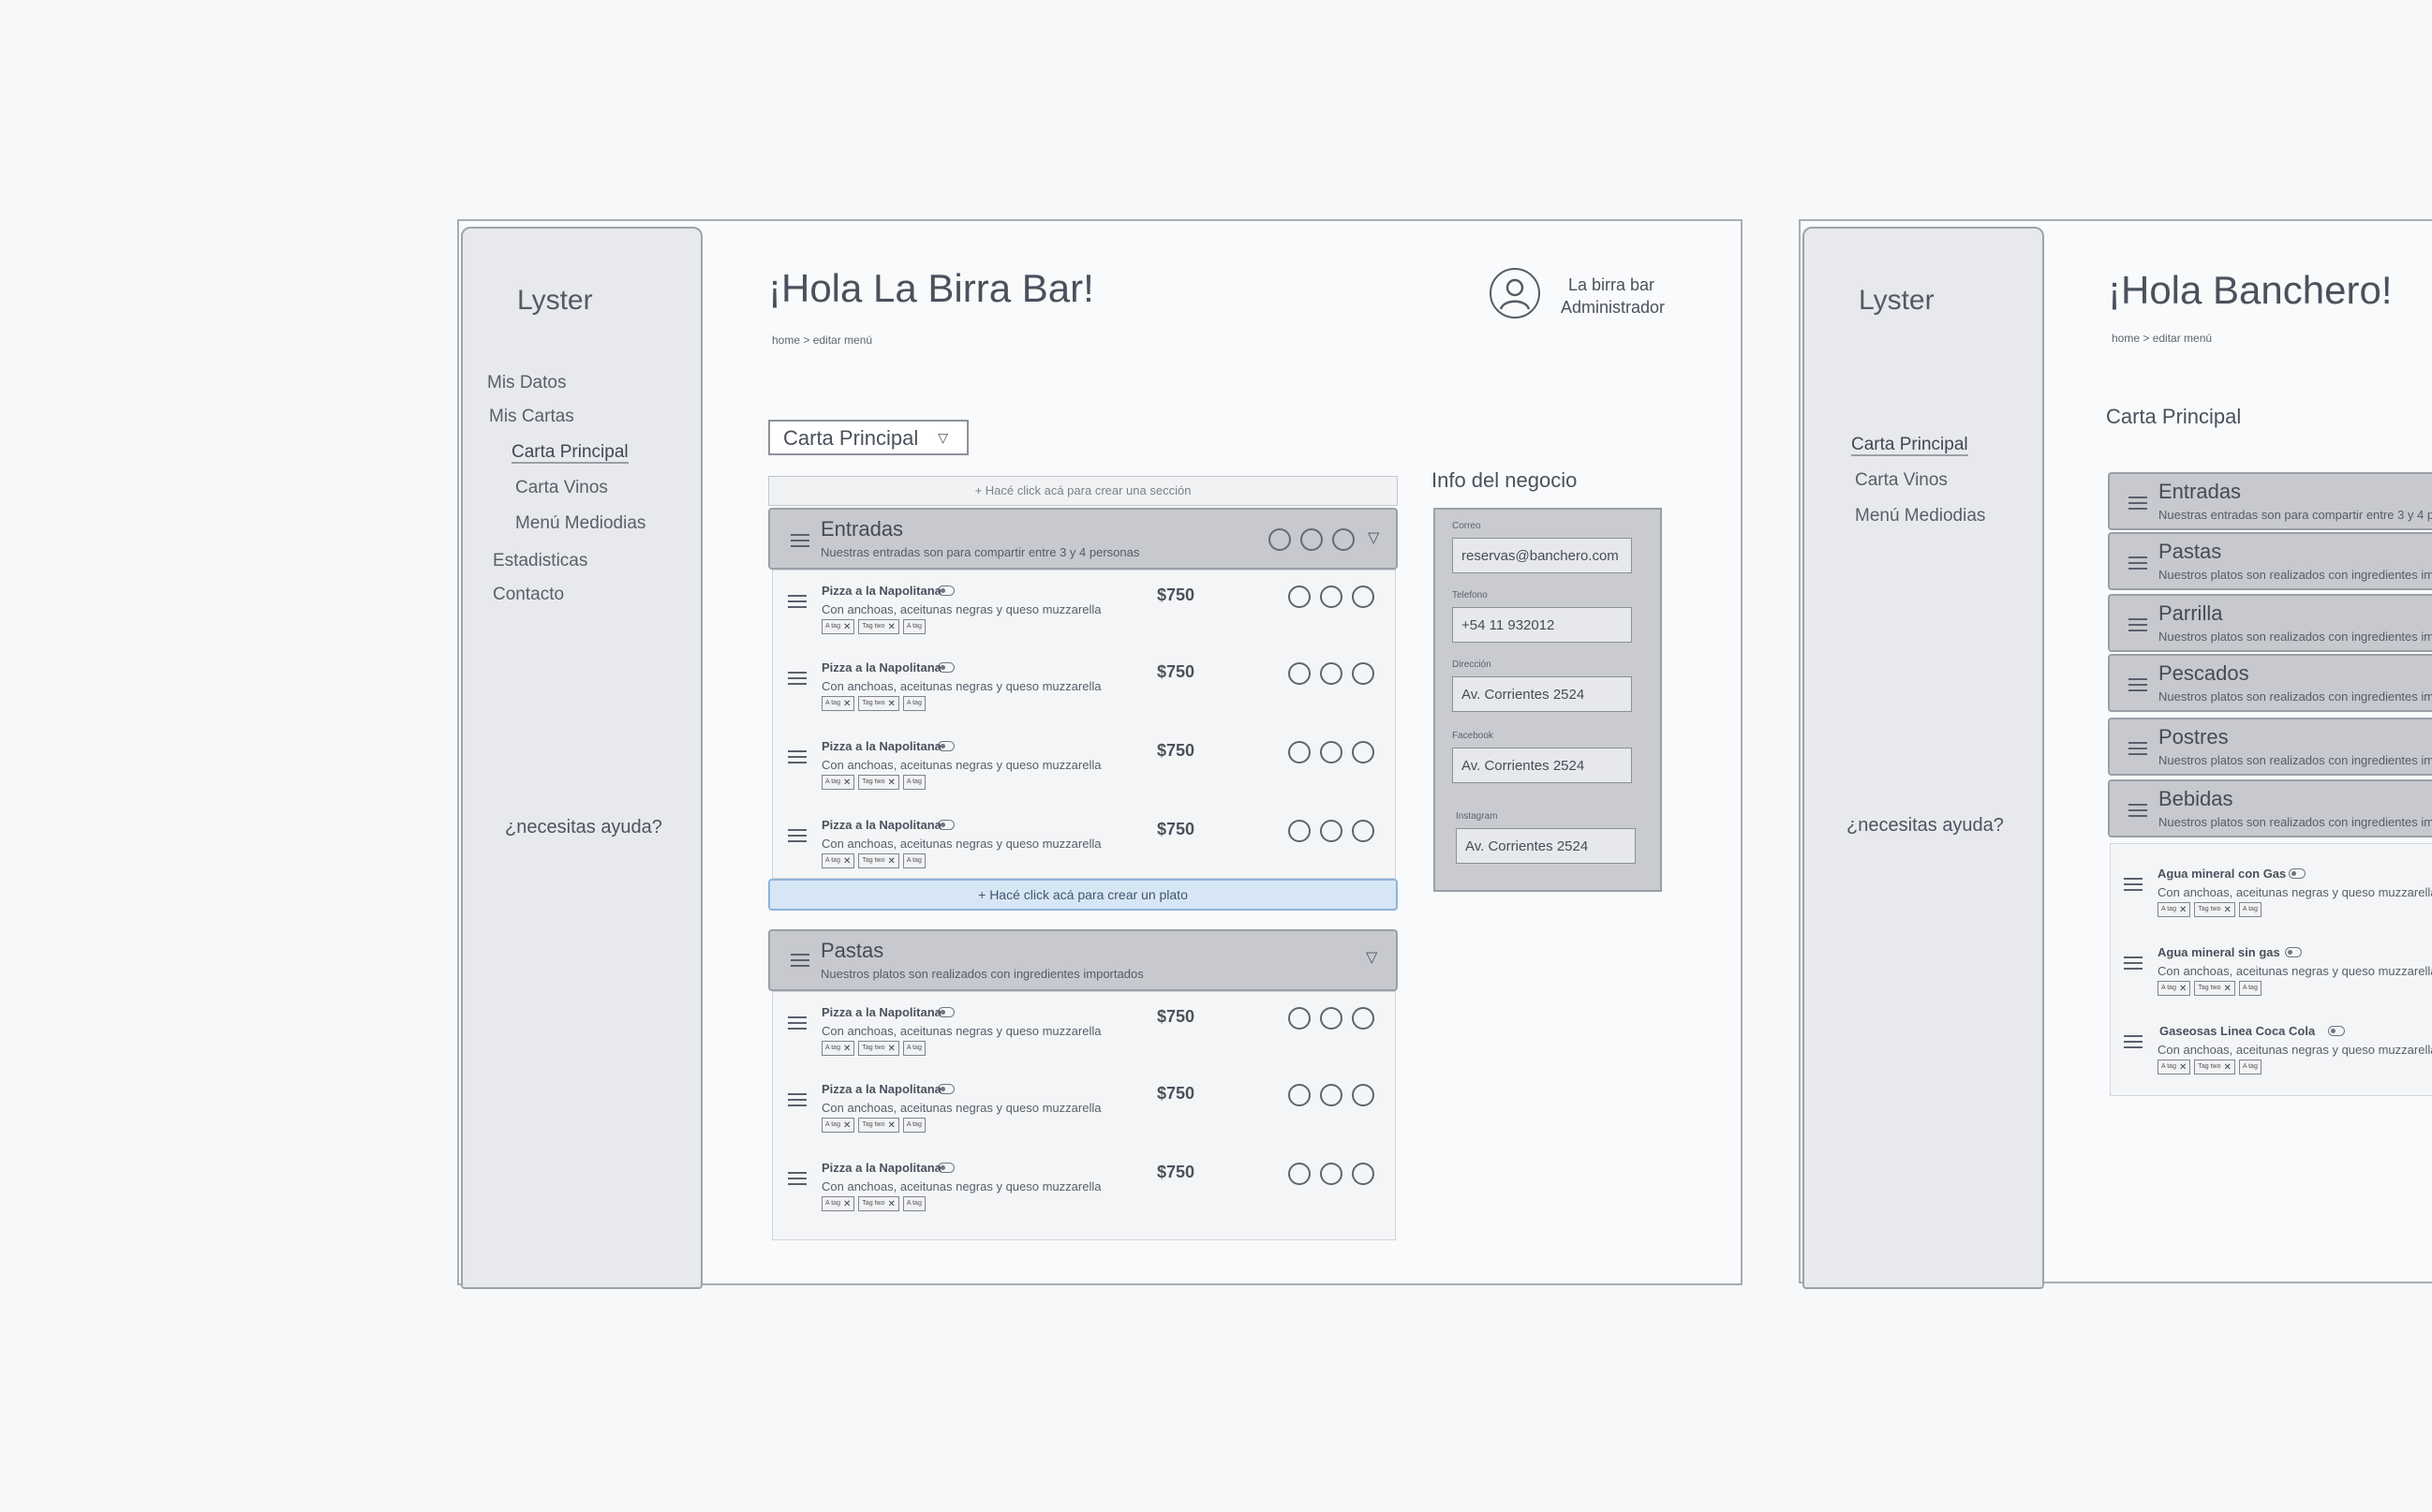 Image resolution: width=2432 pixels, height=1512 pixels. I want to click on add-plate-button: + Hacé click acá para crear un plato, so click(1083, 895).